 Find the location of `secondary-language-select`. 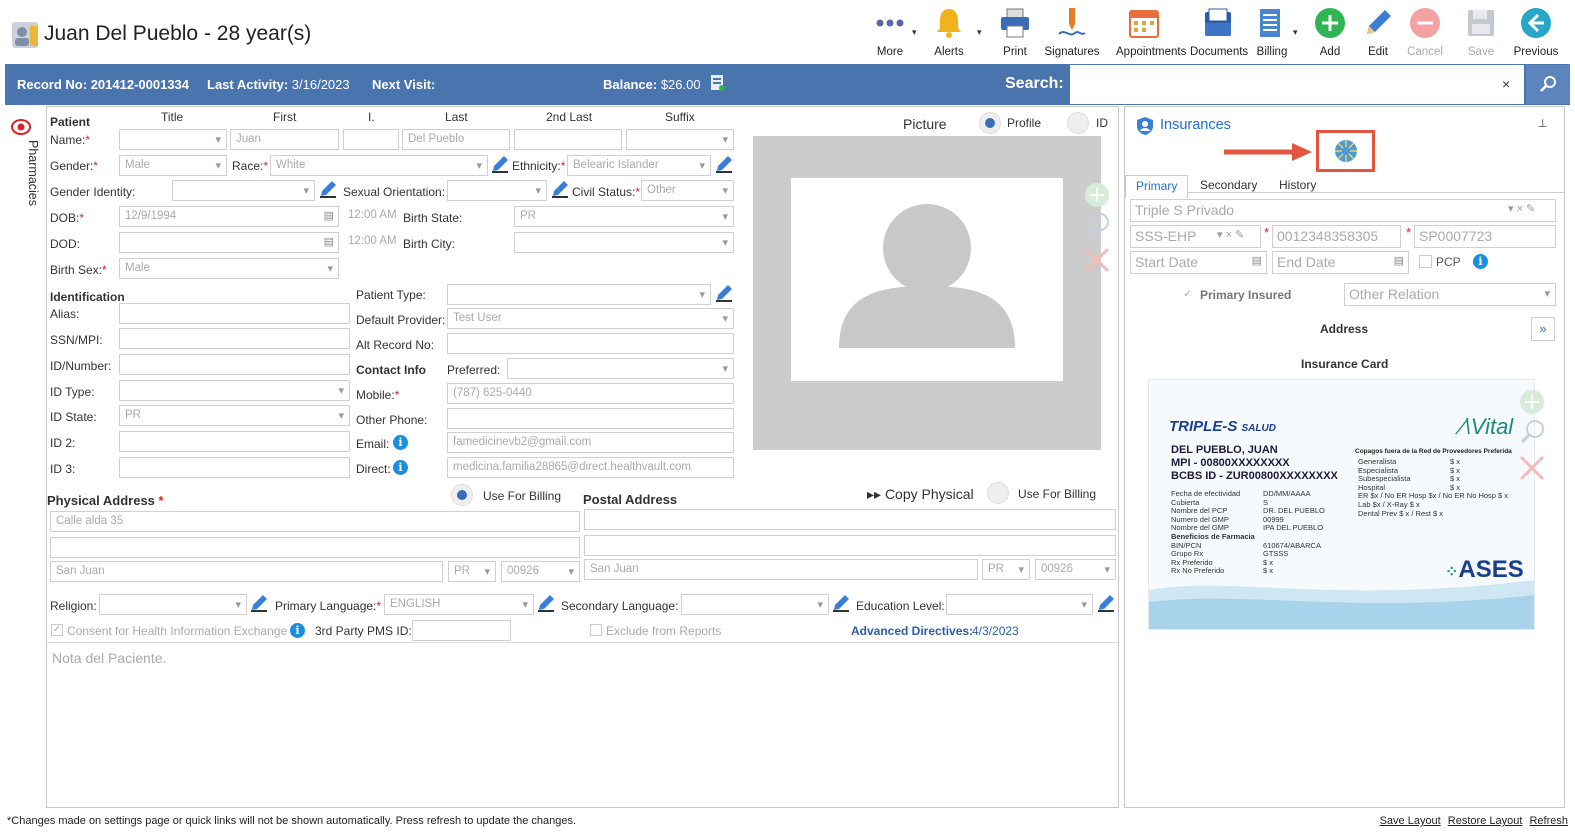

secondary-language-select is located at coordinates (755, 604).